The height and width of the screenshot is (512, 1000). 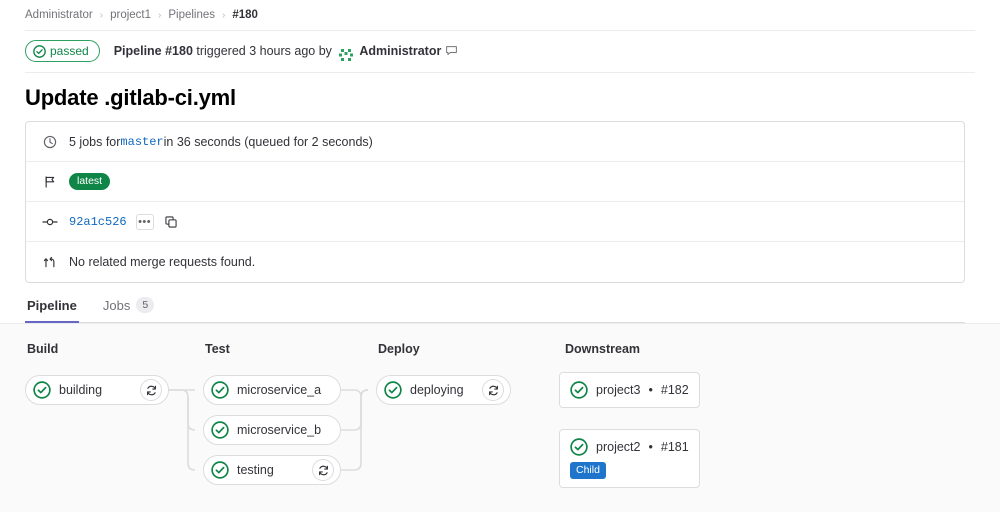 I want to click on job-deploying: deploying, so click(x=443, y=390).